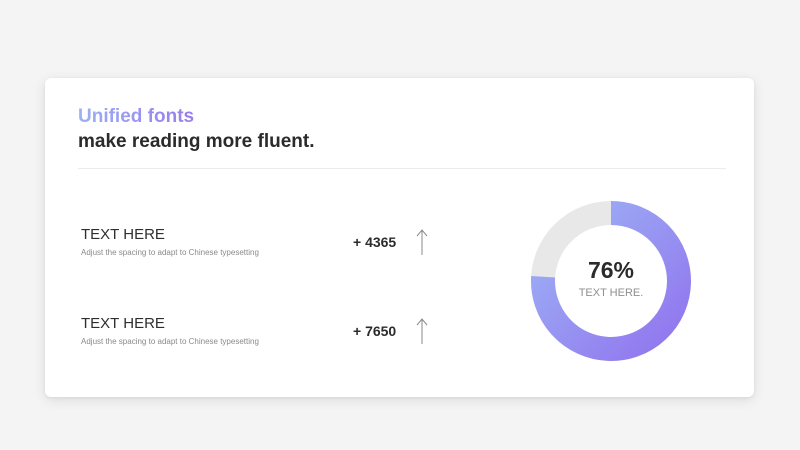 Image resolution: width=800 pixels, height=450 pixels. What do you see at coordinates (136, 116) in the screenshot?
I see `heading-accent-text: Unified fonts` at bounding box center [136, 116].